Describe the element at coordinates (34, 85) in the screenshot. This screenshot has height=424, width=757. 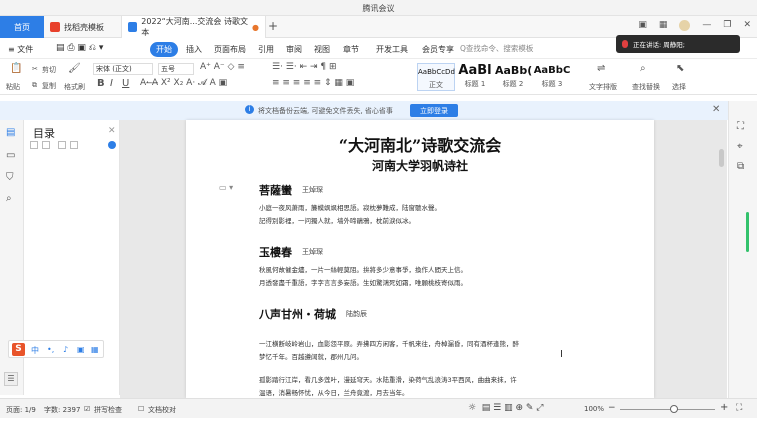
I see `copy-icon: ⧉` at that location.